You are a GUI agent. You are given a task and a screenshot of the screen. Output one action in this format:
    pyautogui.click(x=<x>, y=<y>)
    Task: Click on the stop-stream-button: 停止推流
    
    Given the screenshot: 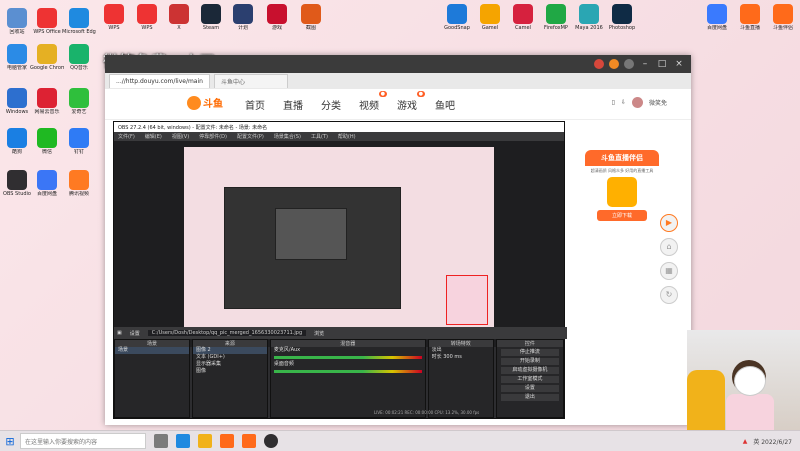 What is the action you would take?
    pyautogui.click(x=530, y=352)
    